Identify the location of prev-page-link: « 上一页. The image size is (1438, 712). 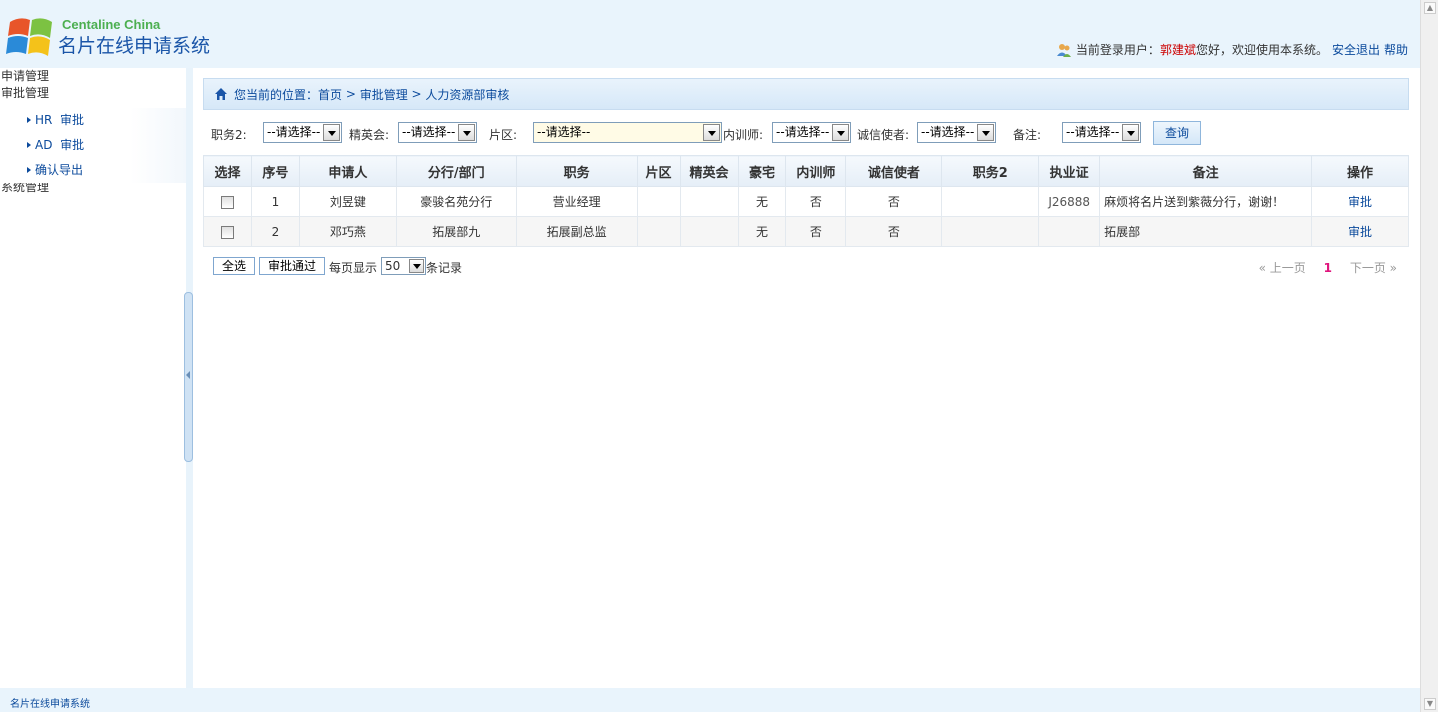
(1282, 268).